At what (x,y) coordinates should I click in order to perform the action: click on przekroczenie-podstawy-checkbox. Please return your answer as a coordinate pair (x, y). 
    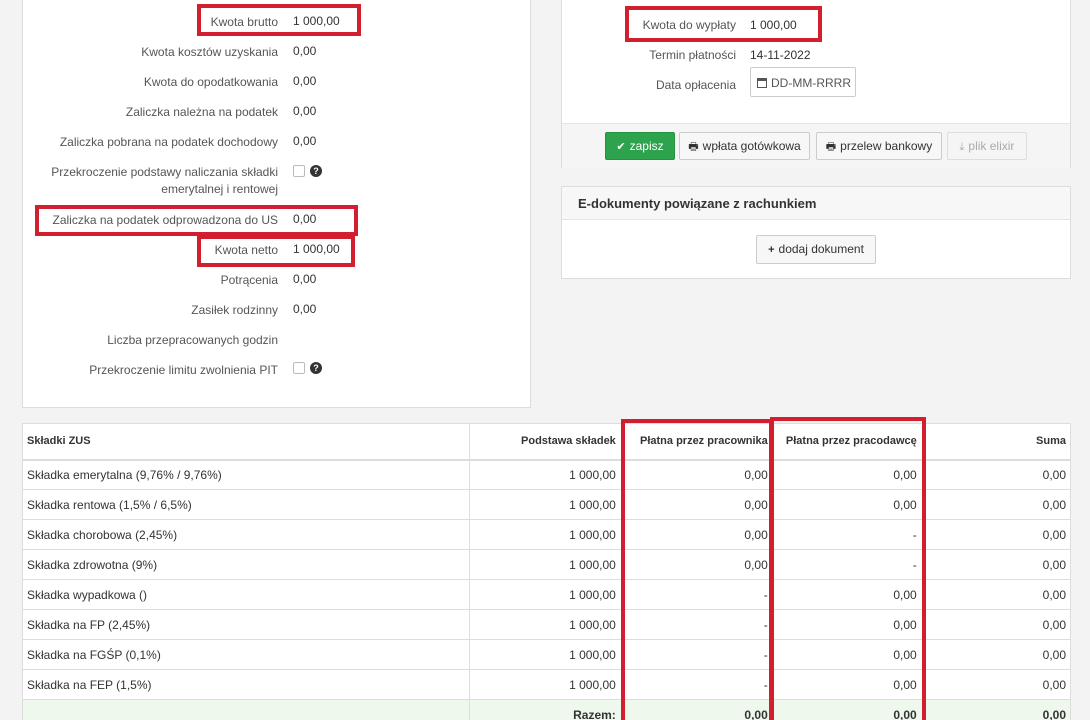
    Looking at the image, I should click on (299, 171).